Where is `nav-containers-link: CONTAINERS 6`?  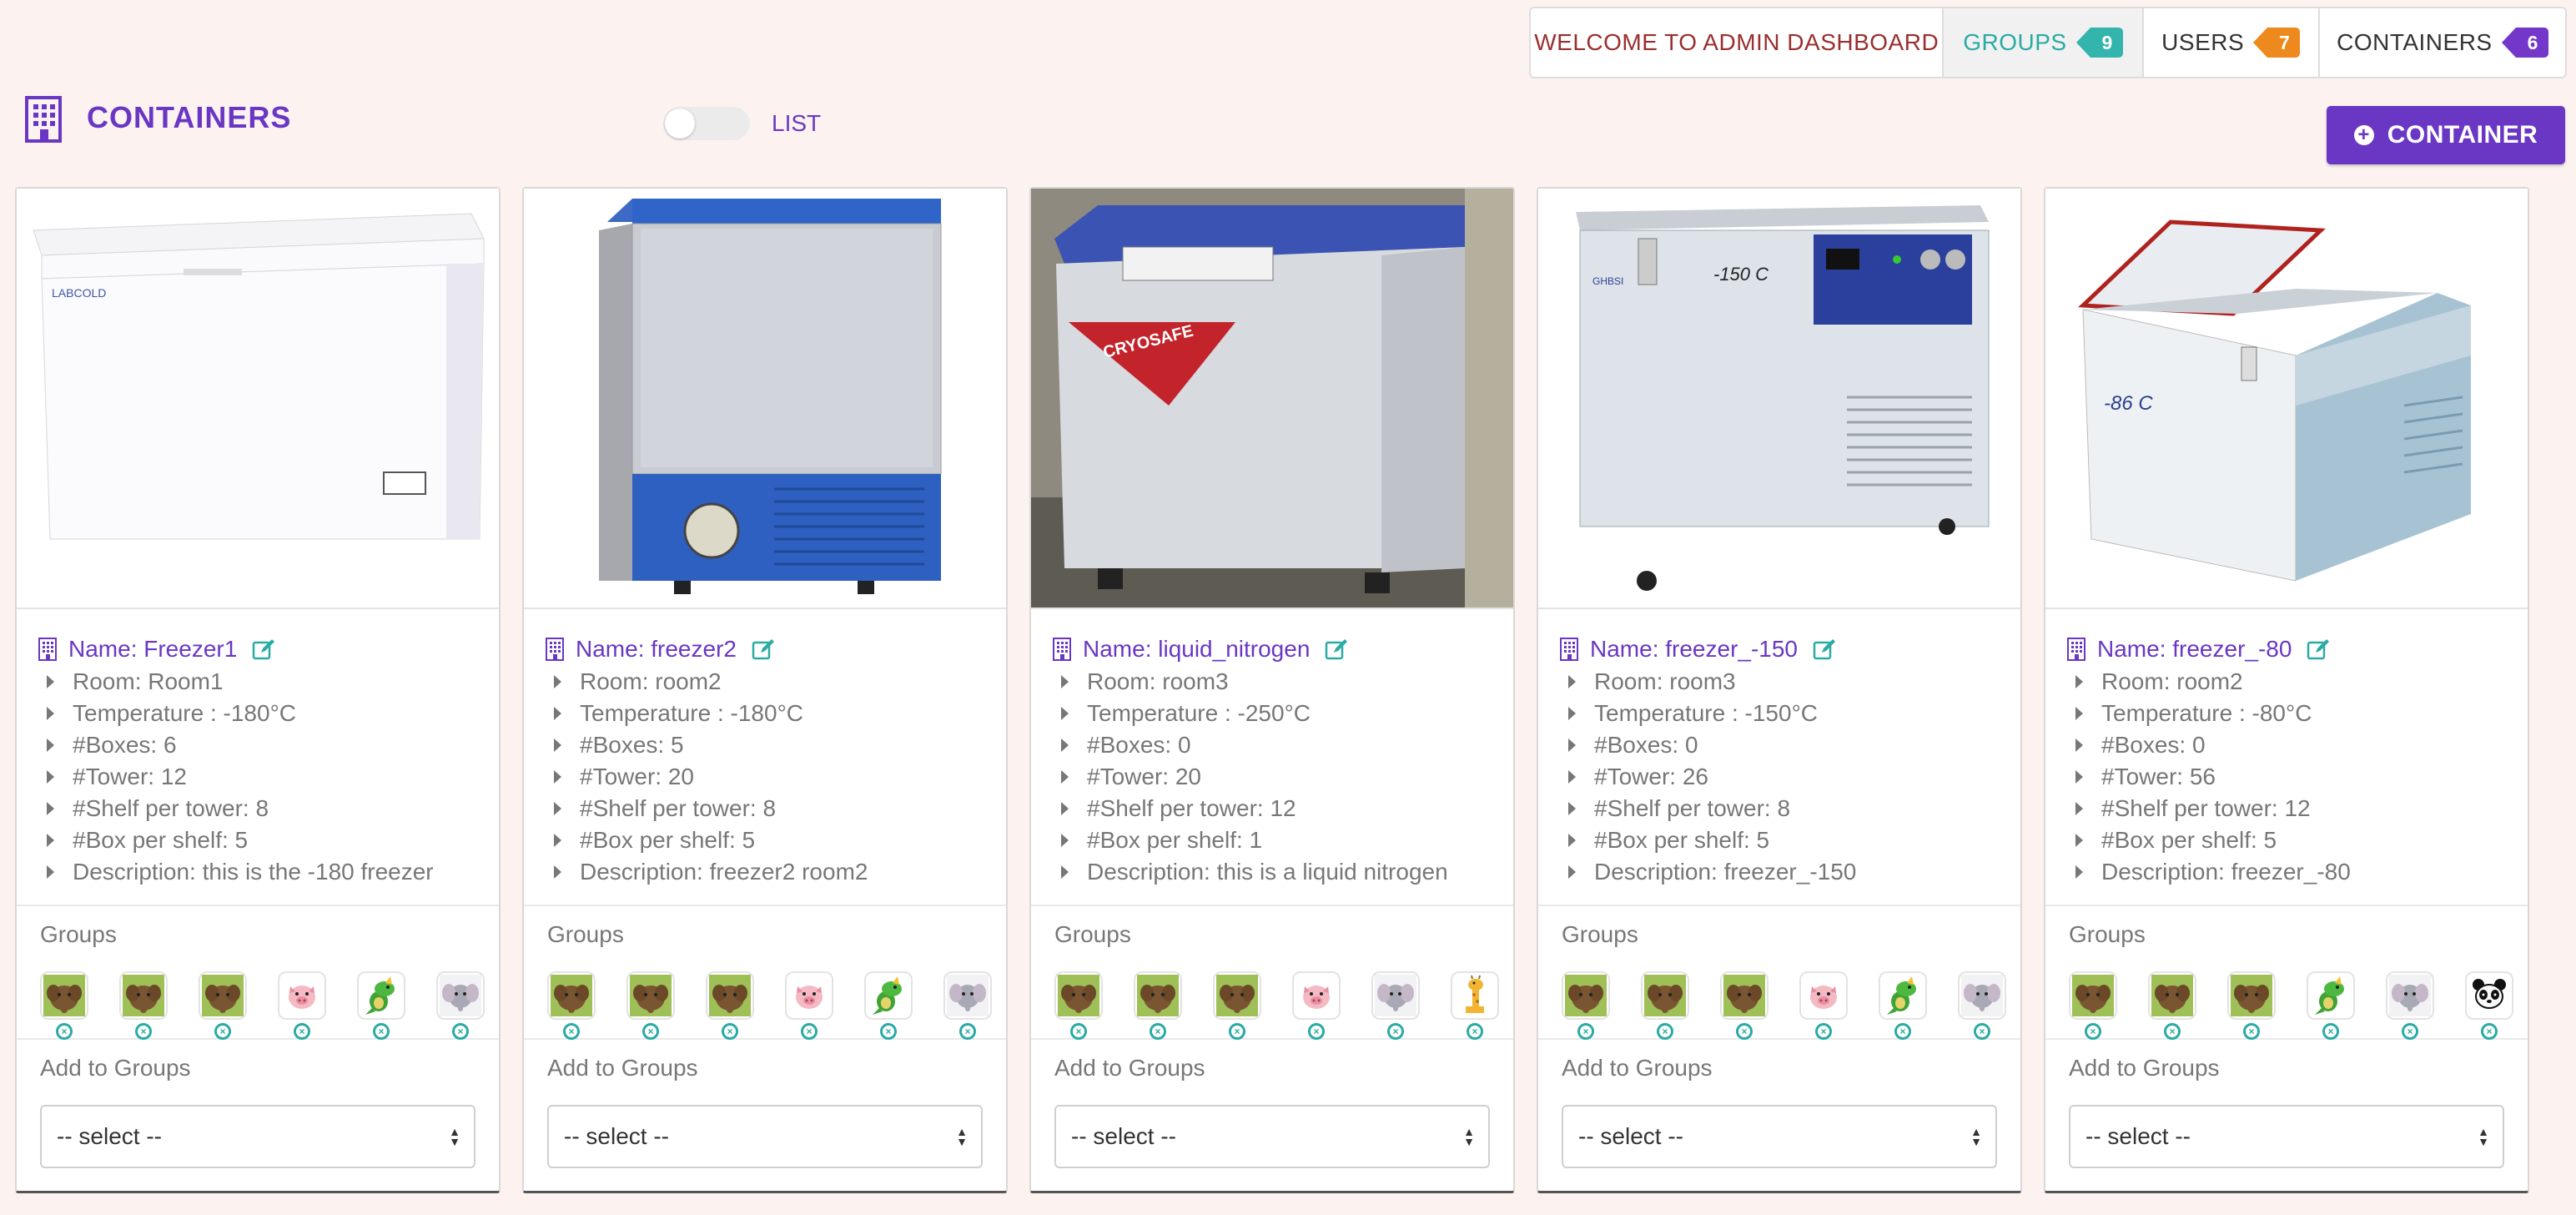
nav-containers-link: CONTAINERS 6 is located at coordinates (2442, 43).